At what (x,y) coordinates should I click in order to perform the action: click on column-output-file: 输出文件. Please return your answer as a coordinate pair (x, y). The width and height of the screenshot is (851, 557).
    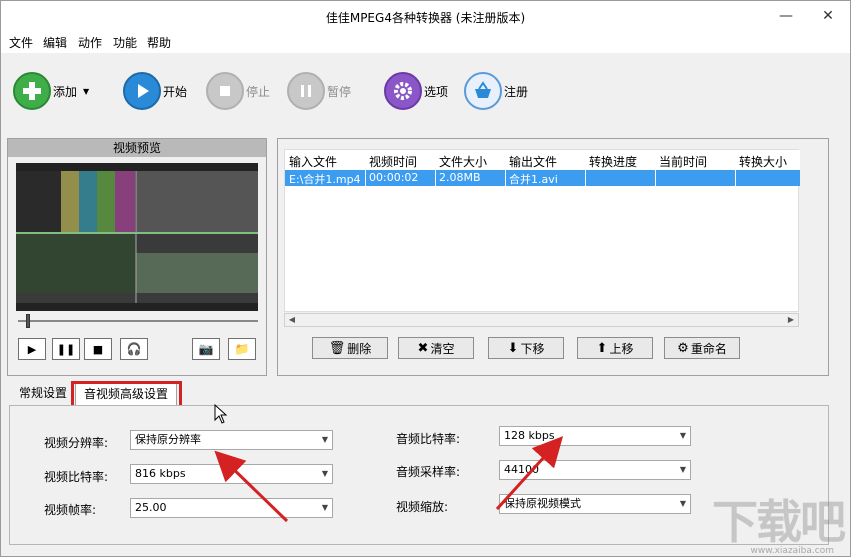
    Looking at the image, I should click on (533, 161).